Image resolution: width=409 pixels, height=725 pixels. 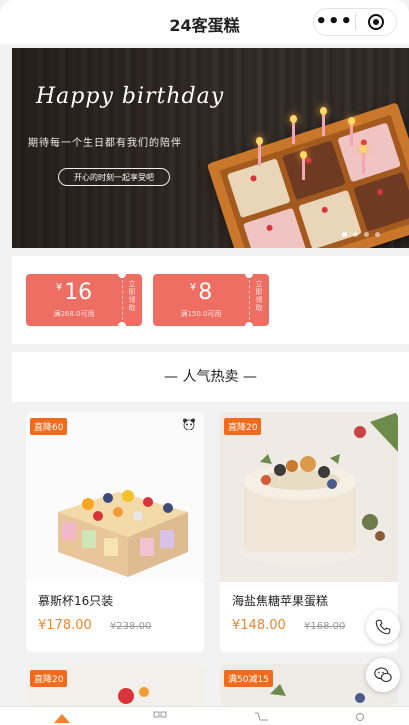 I want to click on coupon-8: ¥8 满150.0可用 立即领取, so click(x=211, y=300).